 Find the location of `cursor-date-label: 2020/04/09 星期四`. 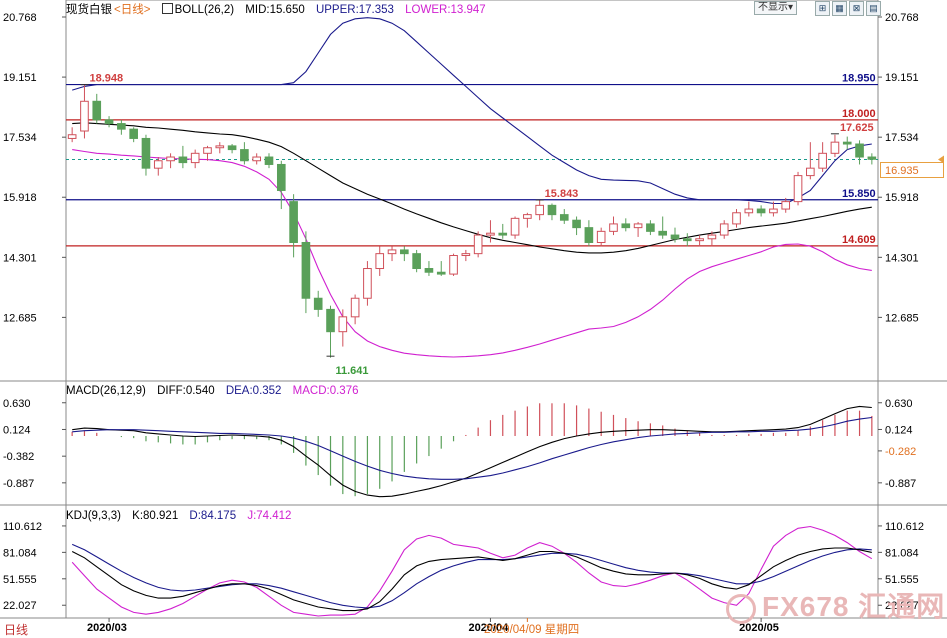

cursor-date-label: 2020/04/09 星期四 is located at coordinates (532, 630).